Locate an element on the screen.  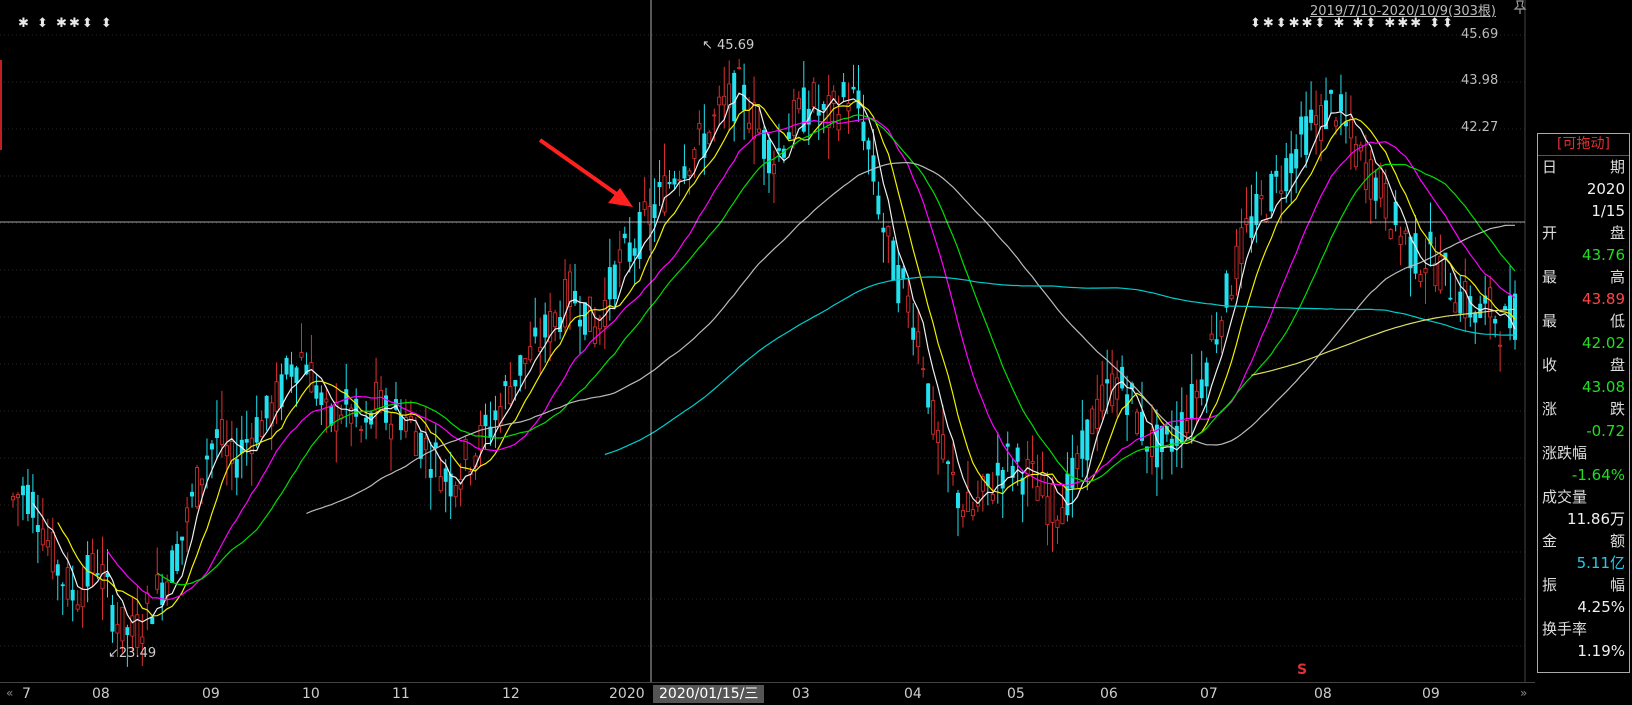
ma120-line is located at coordinates (1060, 366).